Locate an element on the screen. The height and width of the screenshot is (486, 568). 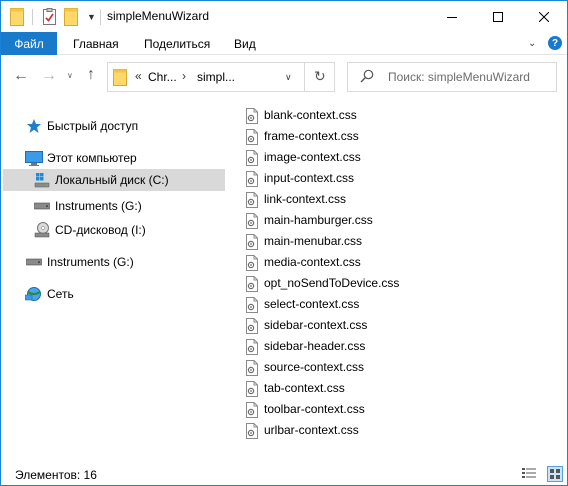
title-separator is located at coordinates (100, 17).